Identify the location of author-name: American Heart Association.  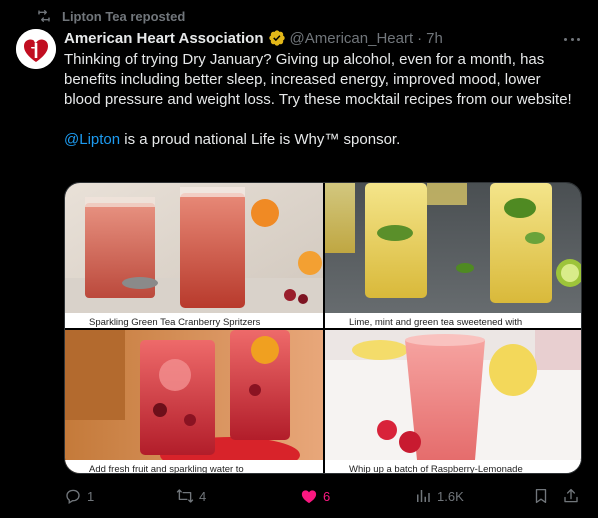
(164, 38).